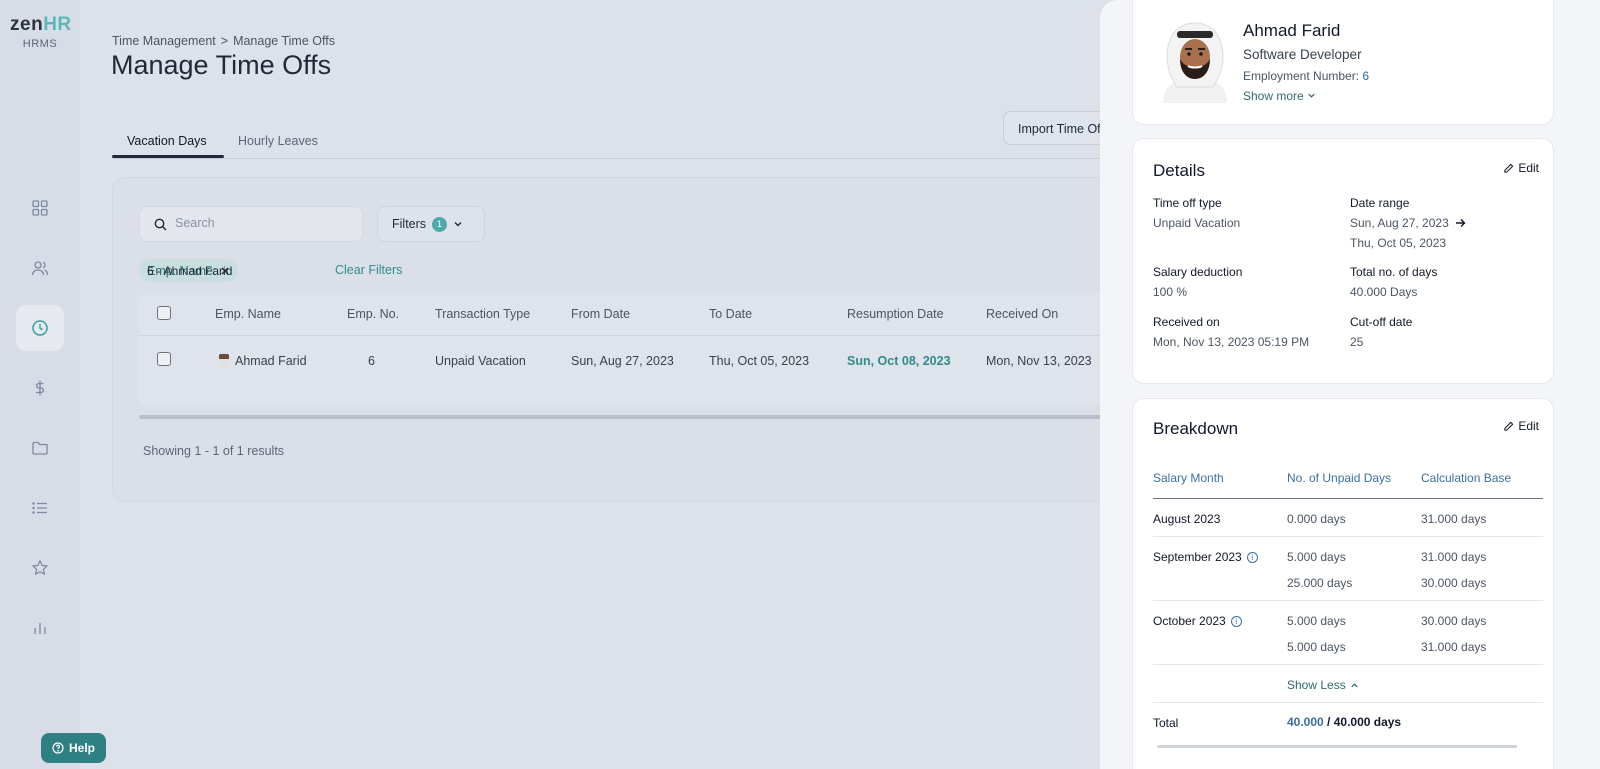 The width and height of the screenshot is (1600, 769). Describe the element at coordinates (168, 156) in the screenshot. I see `active-tab-indicator` at that location.